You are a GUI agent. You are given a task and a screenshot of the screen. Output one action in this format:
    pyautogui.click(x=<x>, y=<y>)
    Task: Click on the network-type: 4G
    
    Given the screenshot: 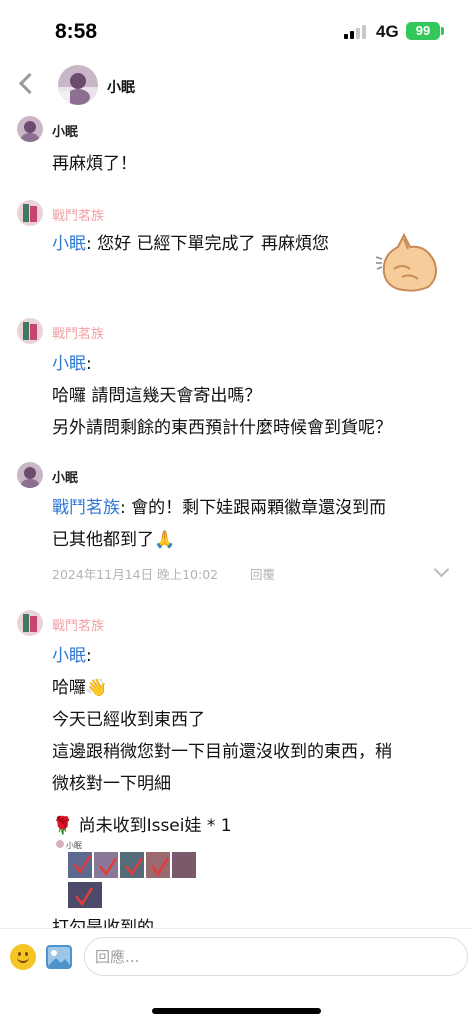 What is the action you would take?
    pyautogui.click(x=387, y=31)
    